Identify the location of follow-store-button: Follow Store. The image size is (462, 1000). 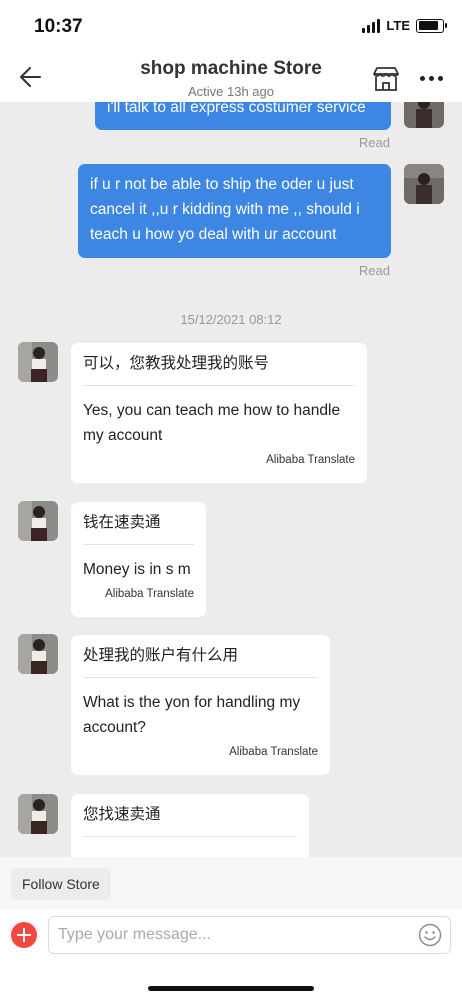
(61, 884).